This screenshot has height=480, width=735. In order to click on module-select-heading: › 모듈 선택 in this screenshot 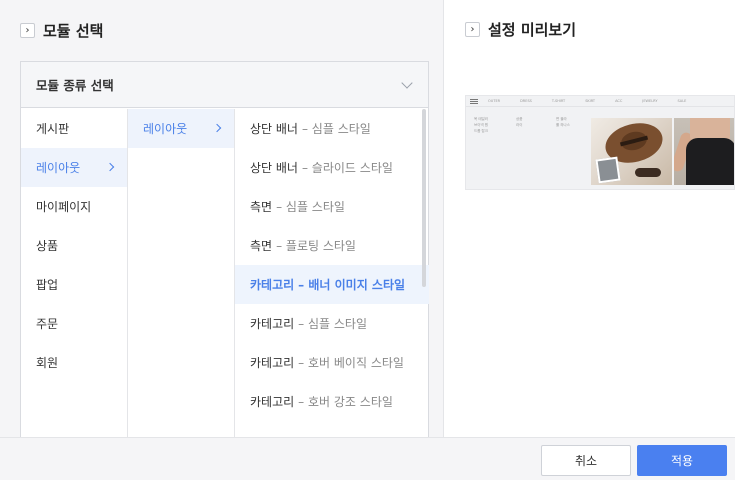, I will do `click(61, 30)`.